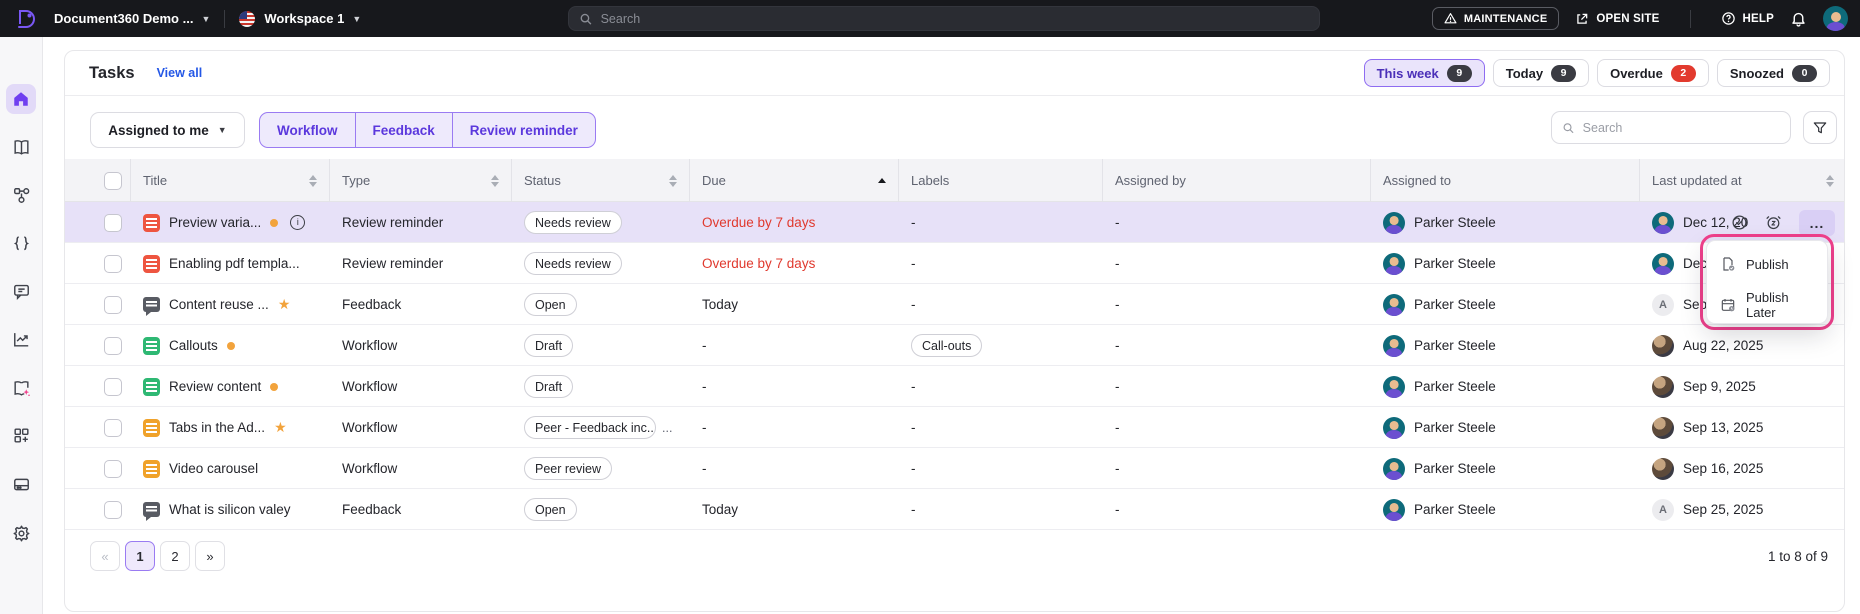 Image resolution: width=1860 pixels, height=614 pixels. What do you see at coordinates (105, 556) in the screenshot?
I see `pagination-first-button: «` at bounding box center [105, 556].